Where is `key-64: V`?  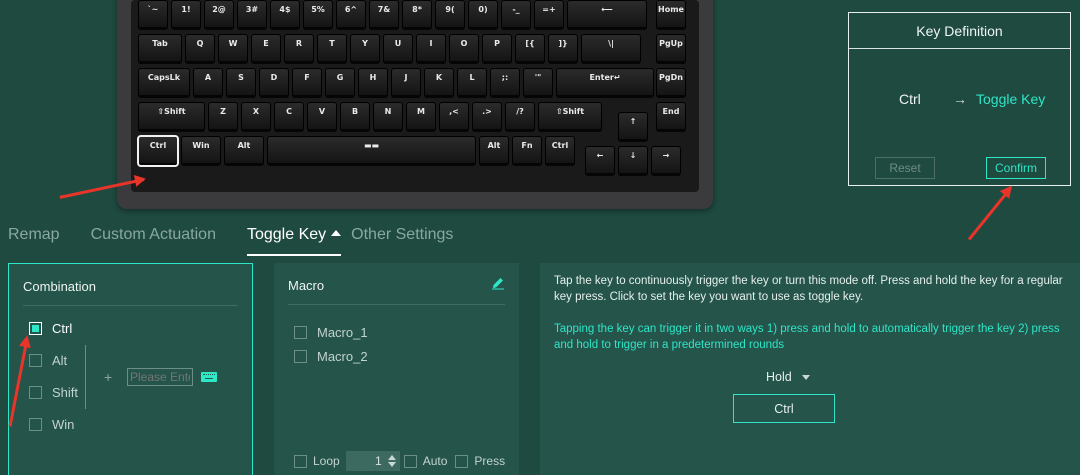
key-64: V is located at coordinates (322, 117).